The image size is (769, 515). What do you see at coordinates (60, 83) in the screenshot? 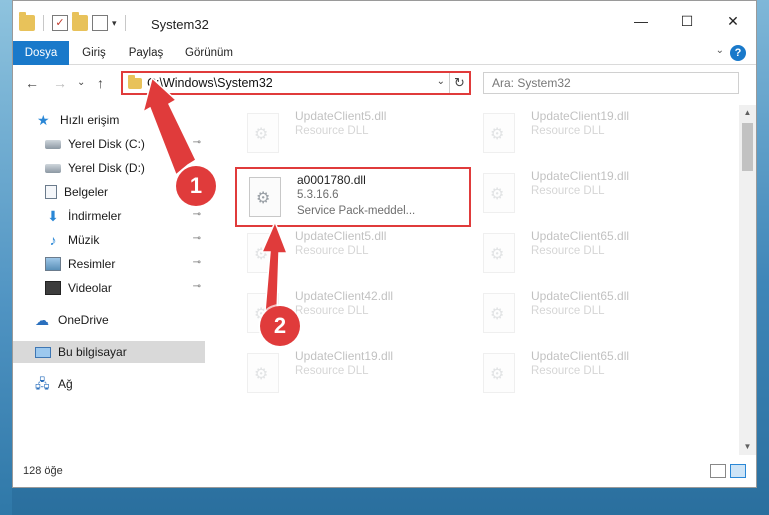
I see `forward-button: →` at bounding box center [60, 83].